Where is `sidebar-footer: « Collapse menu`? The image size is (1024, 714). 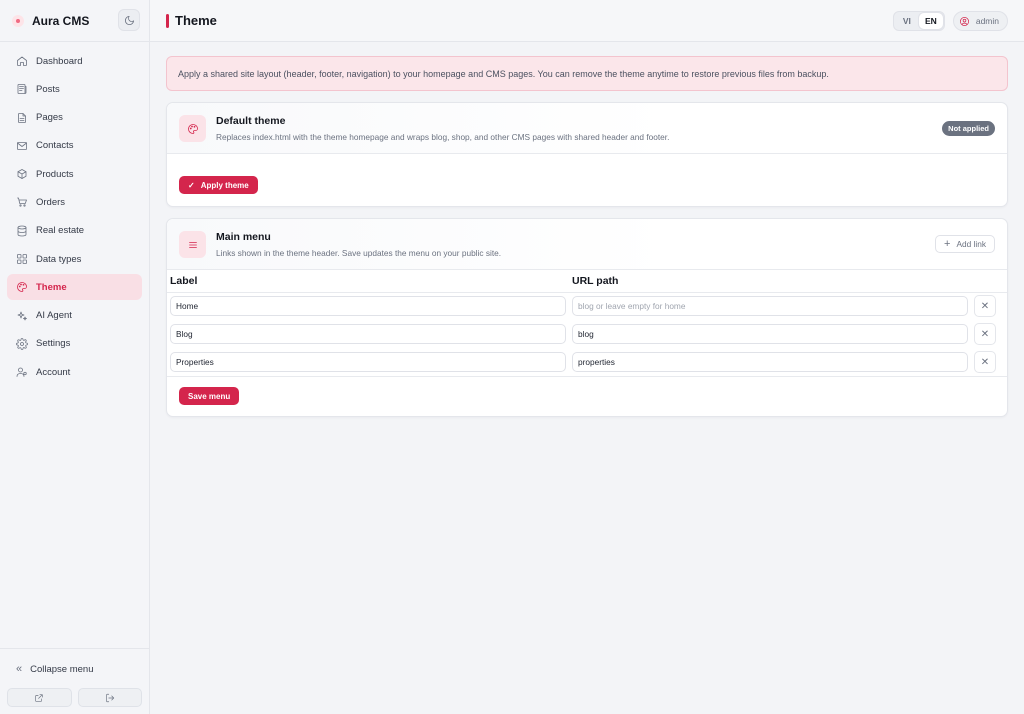
sidebar-footer: « Collapse menu is located at coordinates (74, 681).